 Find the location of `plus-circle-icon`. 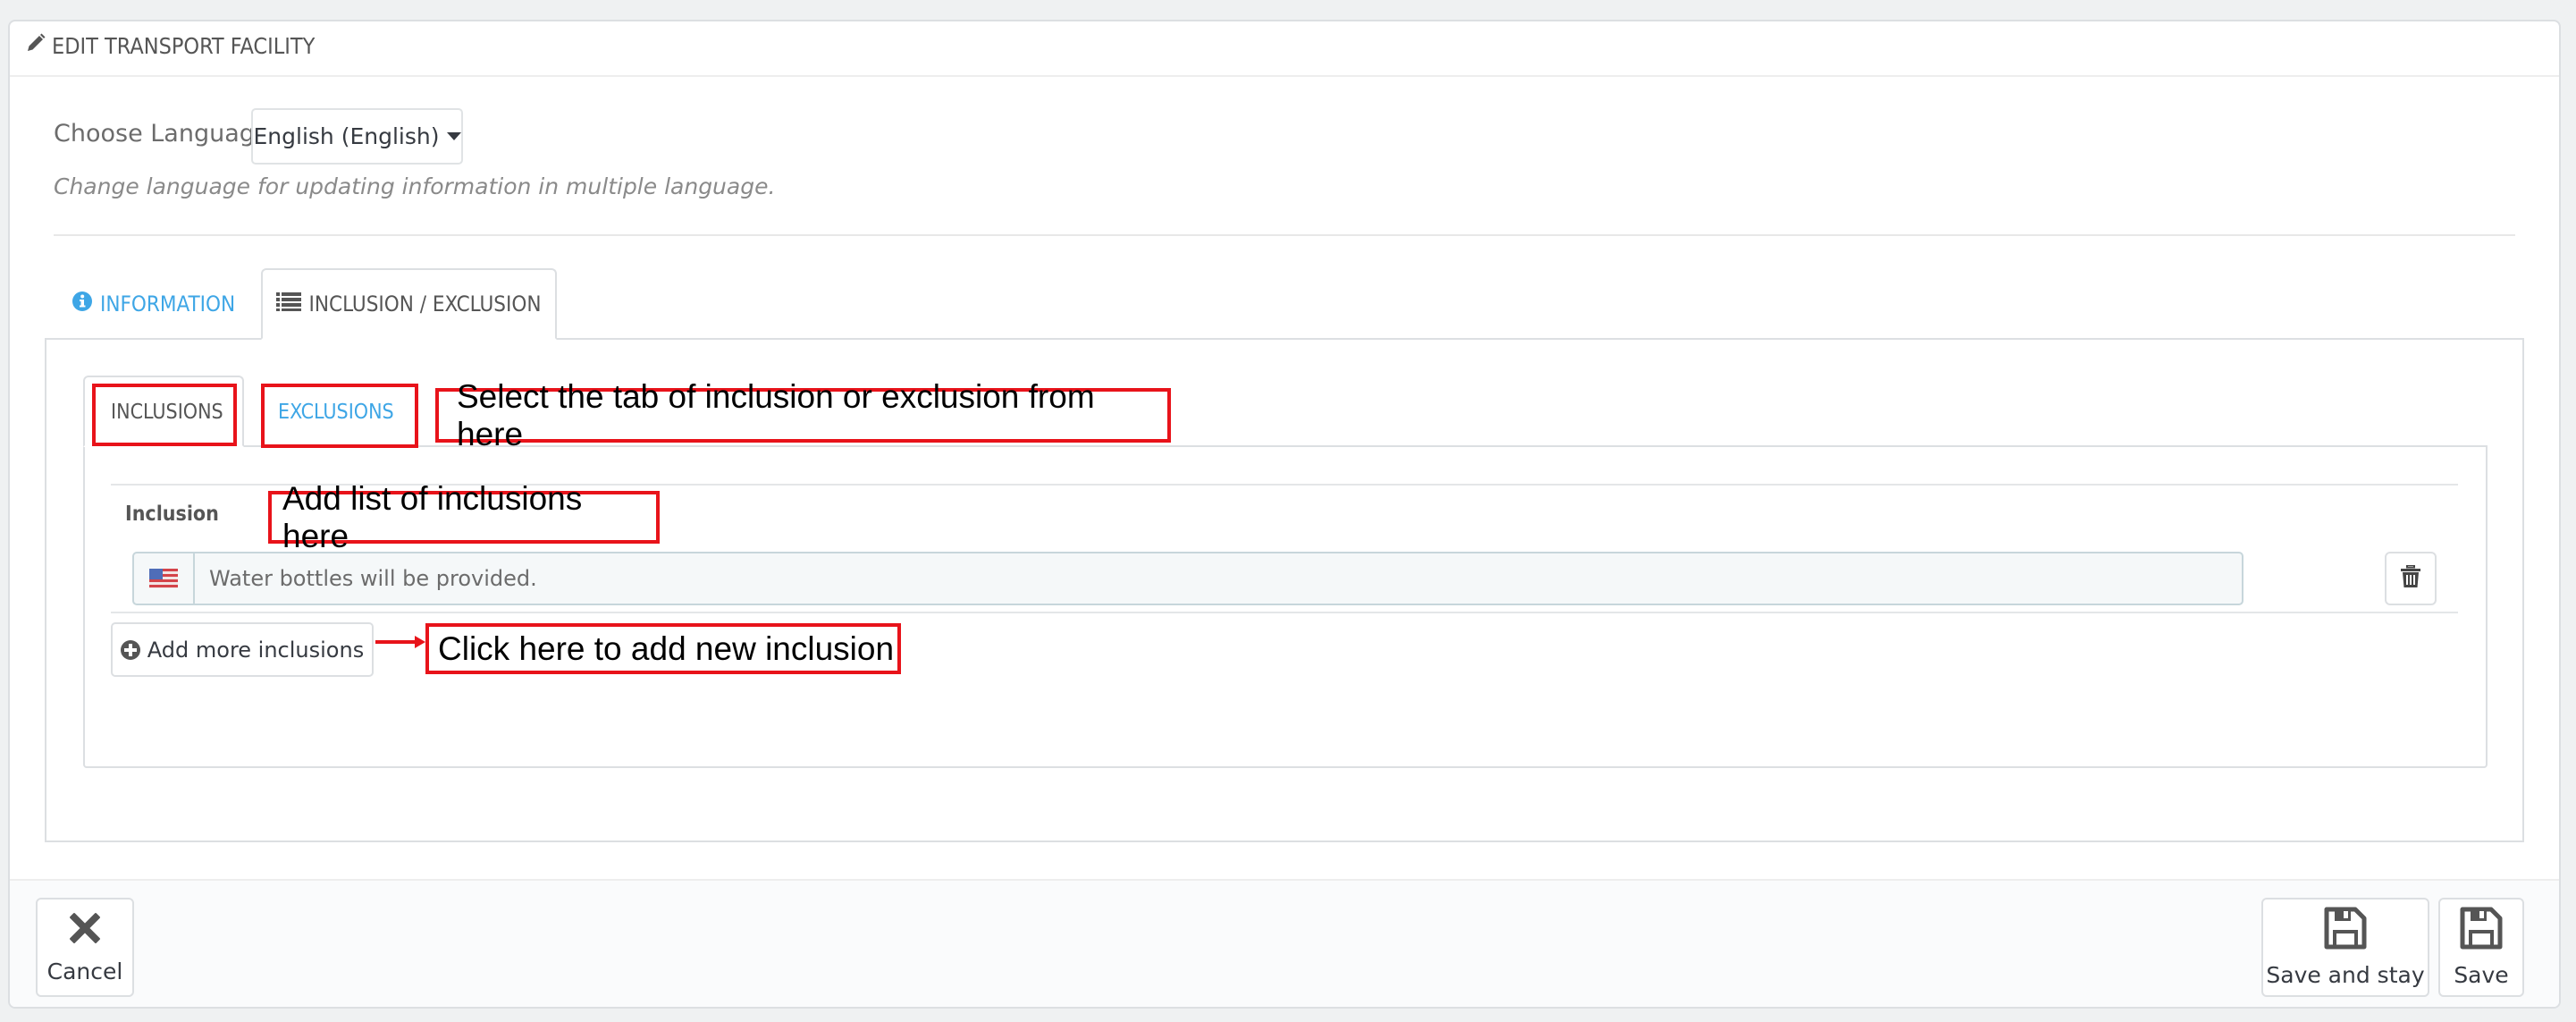

plus-circle-icon is located at coordinates (130, 649).